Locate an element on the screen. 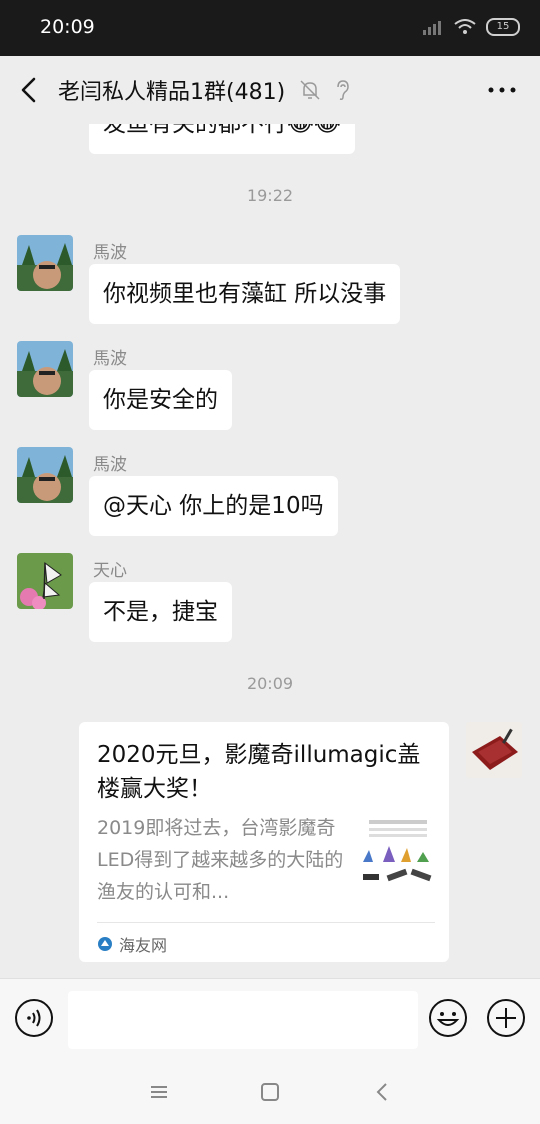  message-bubble: 不是，捷宝 is located at coordinates (160, 612).